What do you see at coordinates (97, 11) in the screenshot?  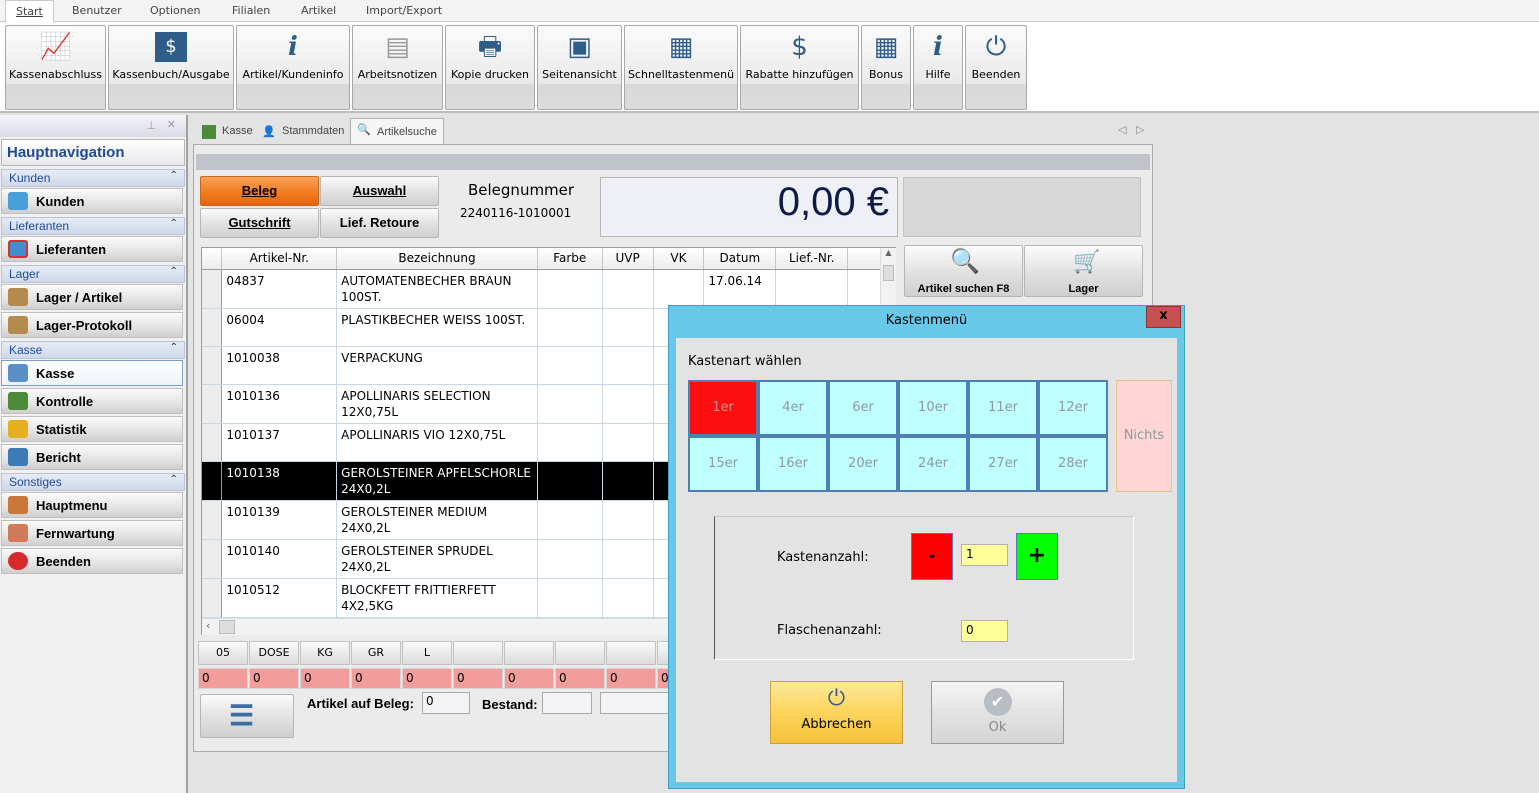 I see `menu-tab-benutzer: Benutzer` at bounding box center [97, 11].